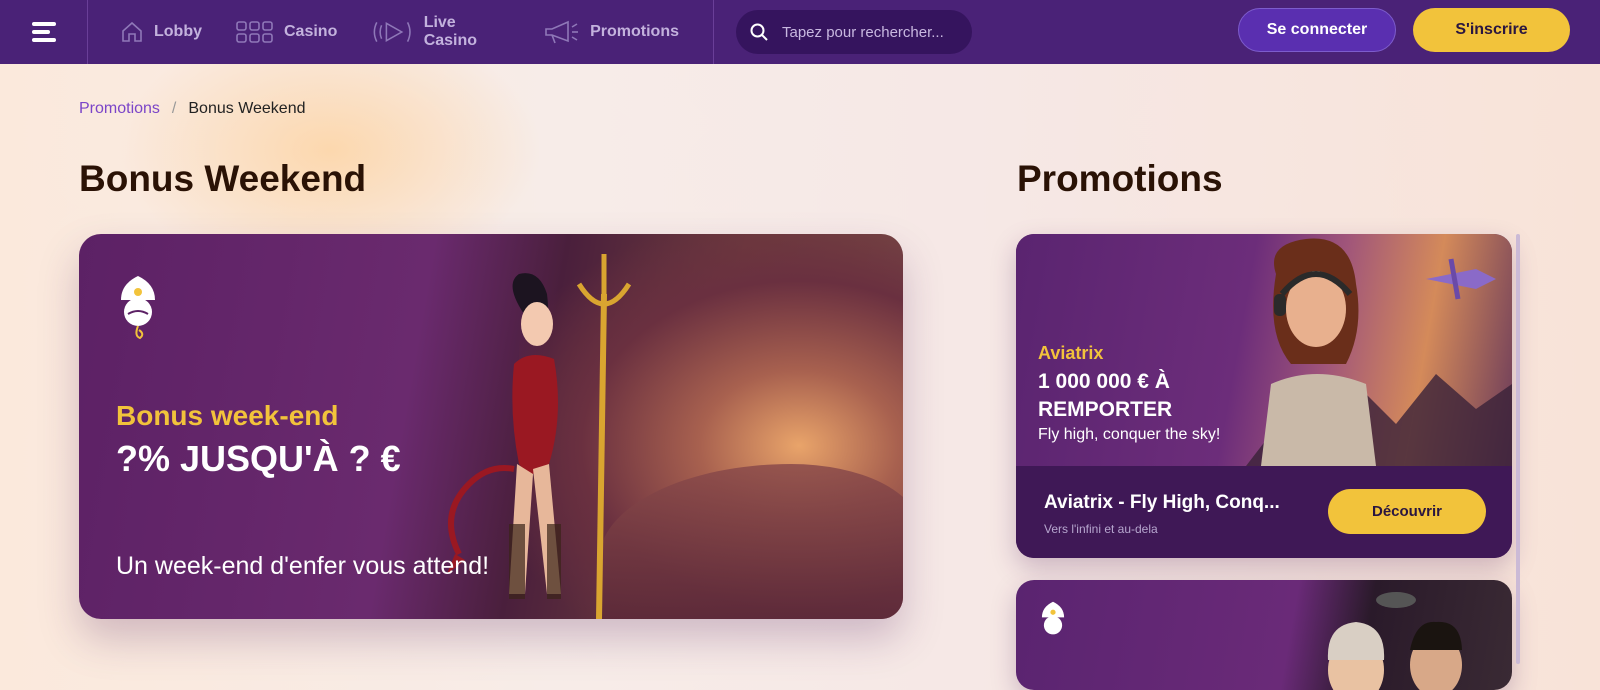 The height and width of the screenshot is (690, 1600). I want to click on promotions-heading: Promotions, so click(1120, 178).